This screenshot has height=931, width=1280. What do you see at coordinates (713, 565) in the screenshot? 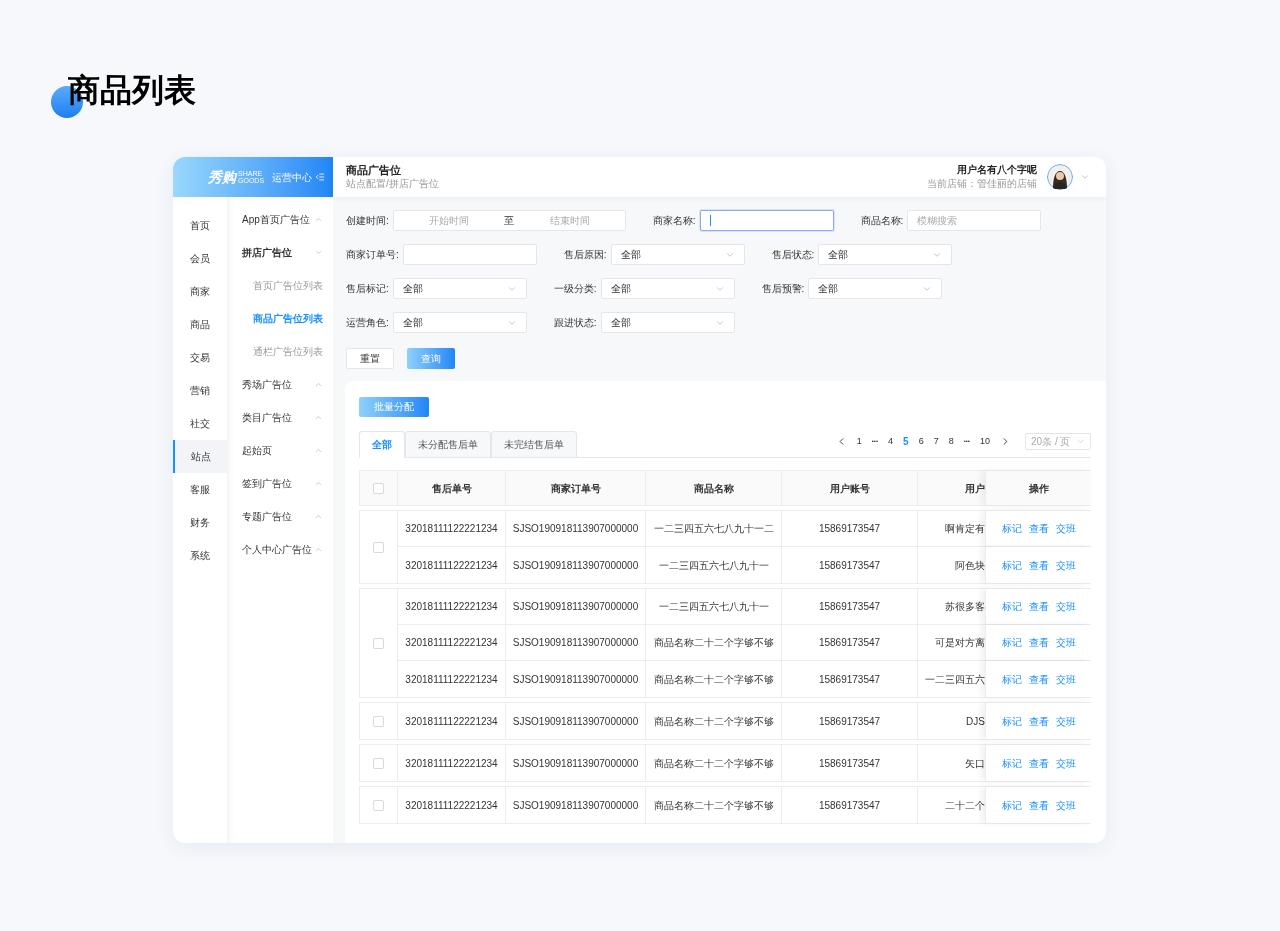
I see `table-cell: 一二三四五六七八九十一` at bounding box center [713, 565].